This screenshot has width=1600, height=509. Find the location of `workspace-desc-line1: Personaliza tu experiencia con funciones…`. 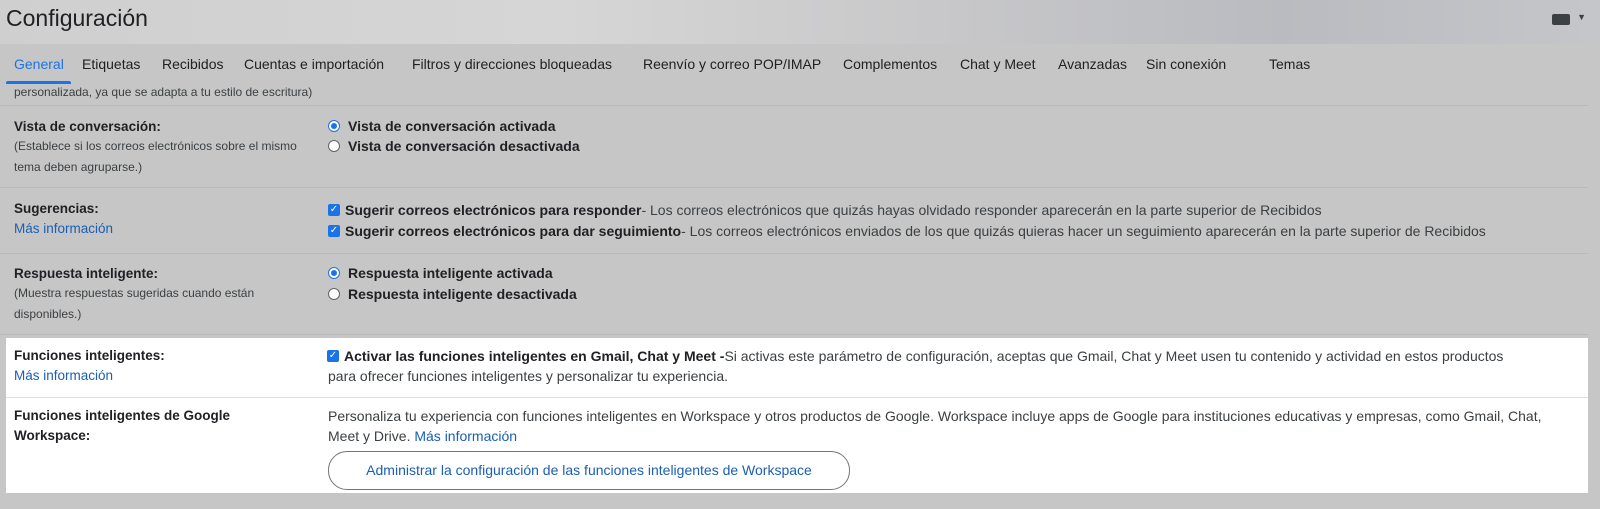

workspace-desc-line1: Personaliza tu experiencia con funciones… is located at coordinates (935, 416).